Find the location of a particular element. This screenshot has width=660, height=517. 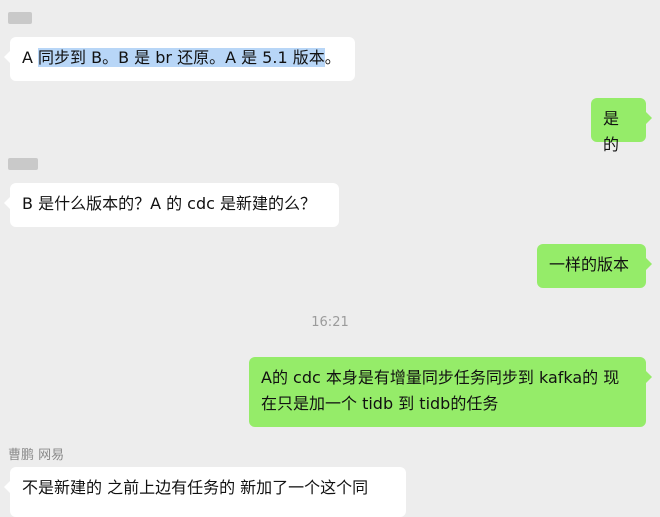

message-bubble-incoming: B 是什么版本的？A 的 cdc 是新建的么？ is located at coordinates (171, 205).